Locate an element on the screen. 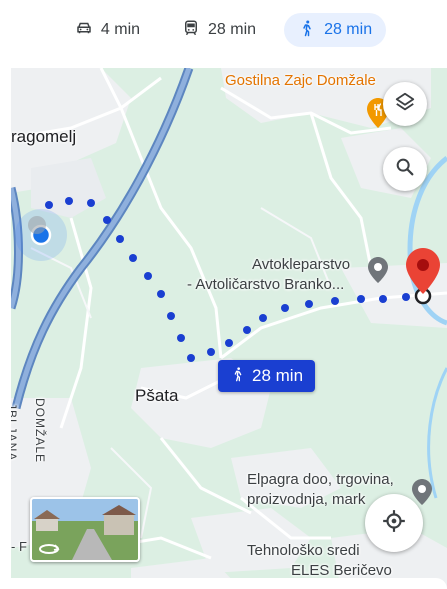  place-label-tehnolosko: Tehnološko sredi is located at coordinates (303, 551).